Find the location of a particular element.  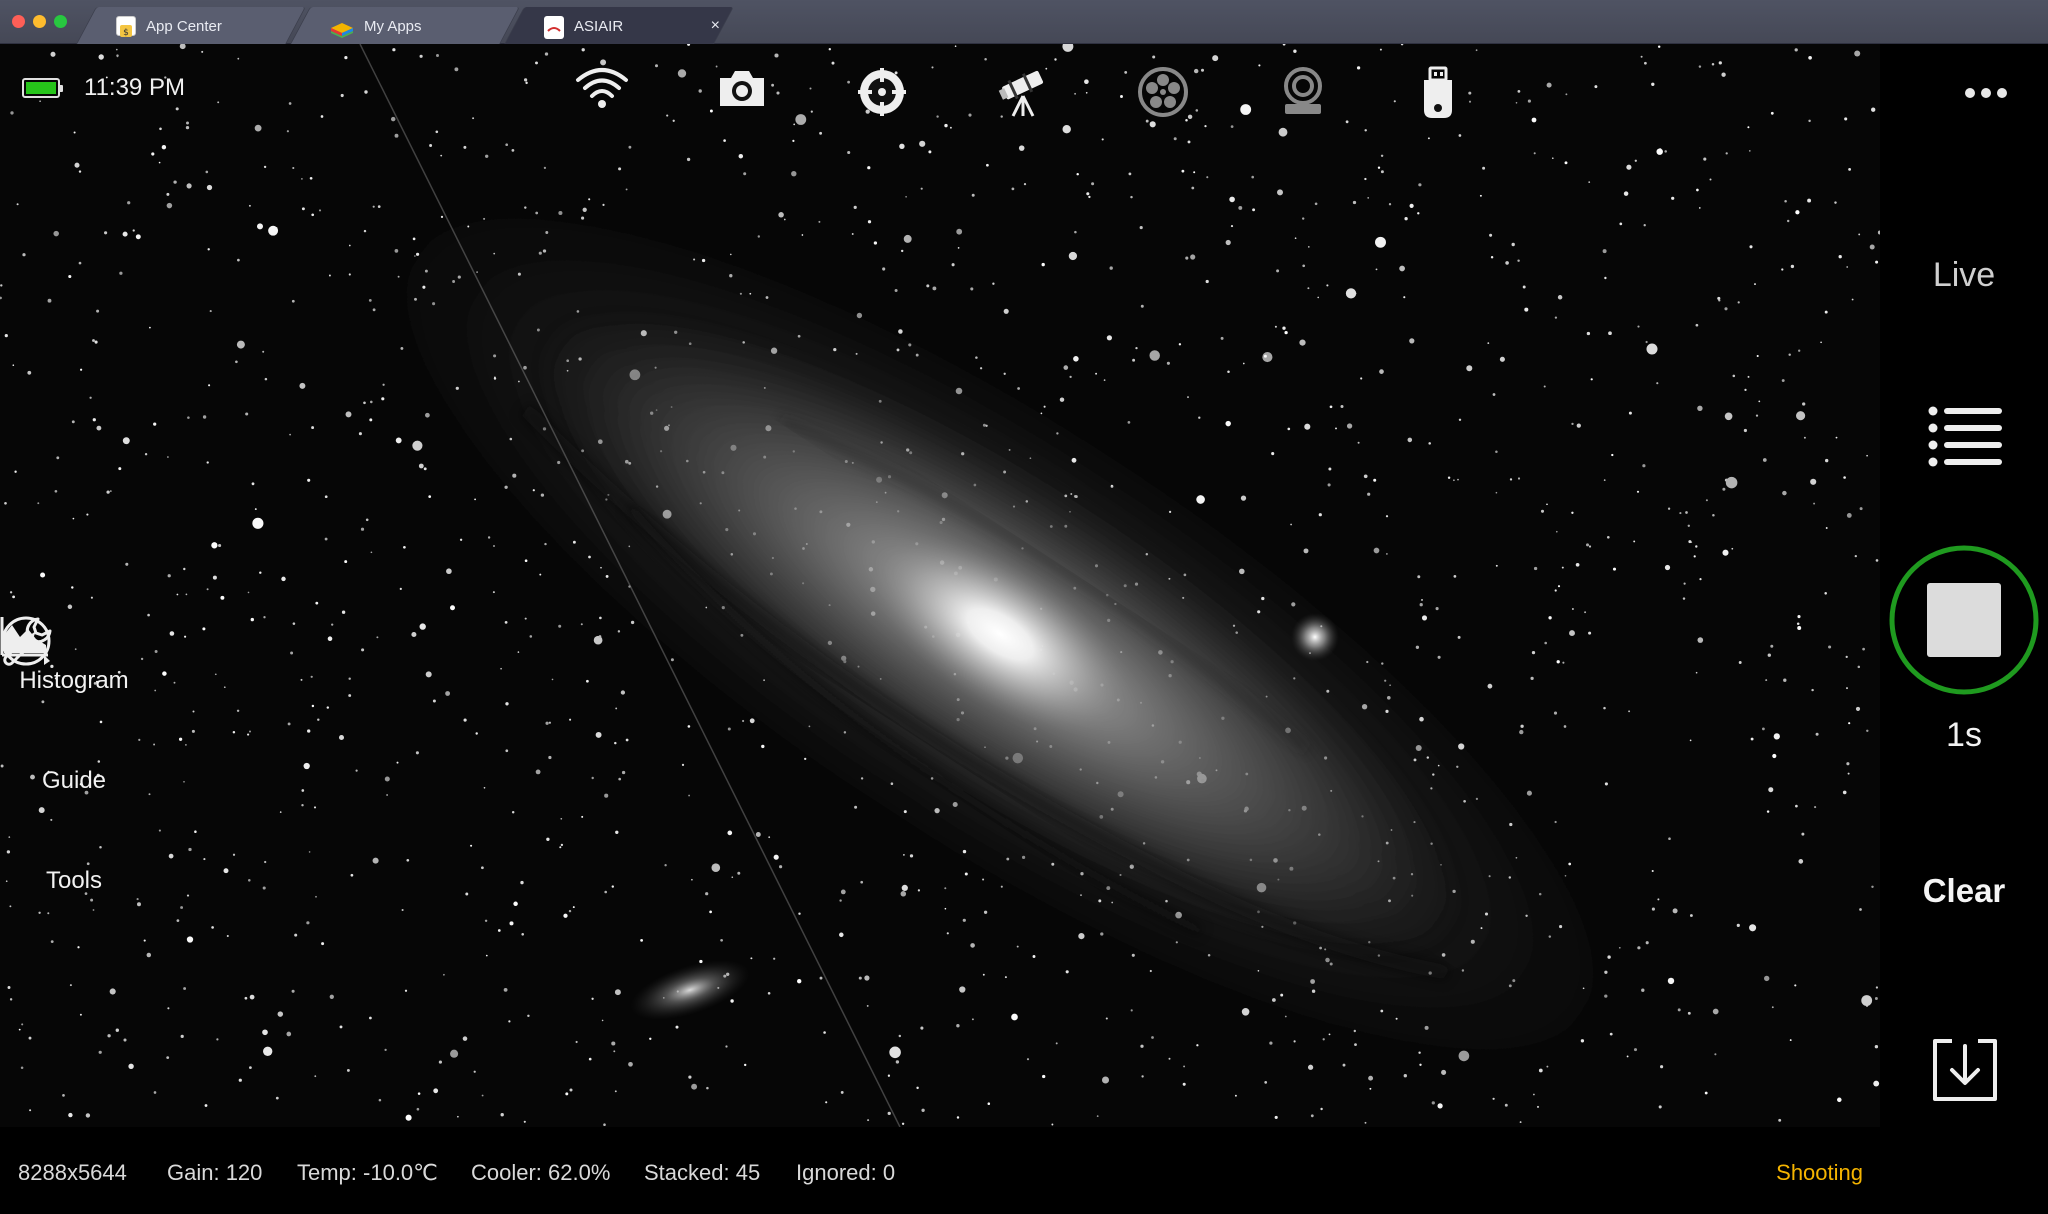

minimize-window-button is located at coordinates (39, 21).